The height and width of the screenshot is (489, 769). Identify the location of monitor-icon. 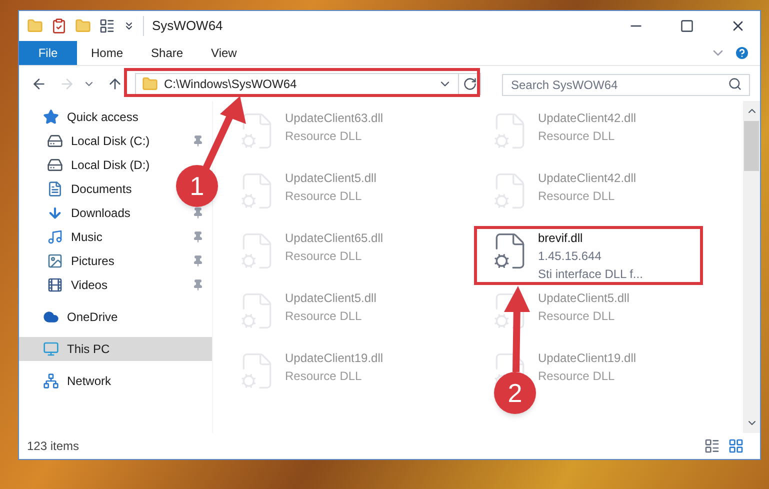
(51, 349).